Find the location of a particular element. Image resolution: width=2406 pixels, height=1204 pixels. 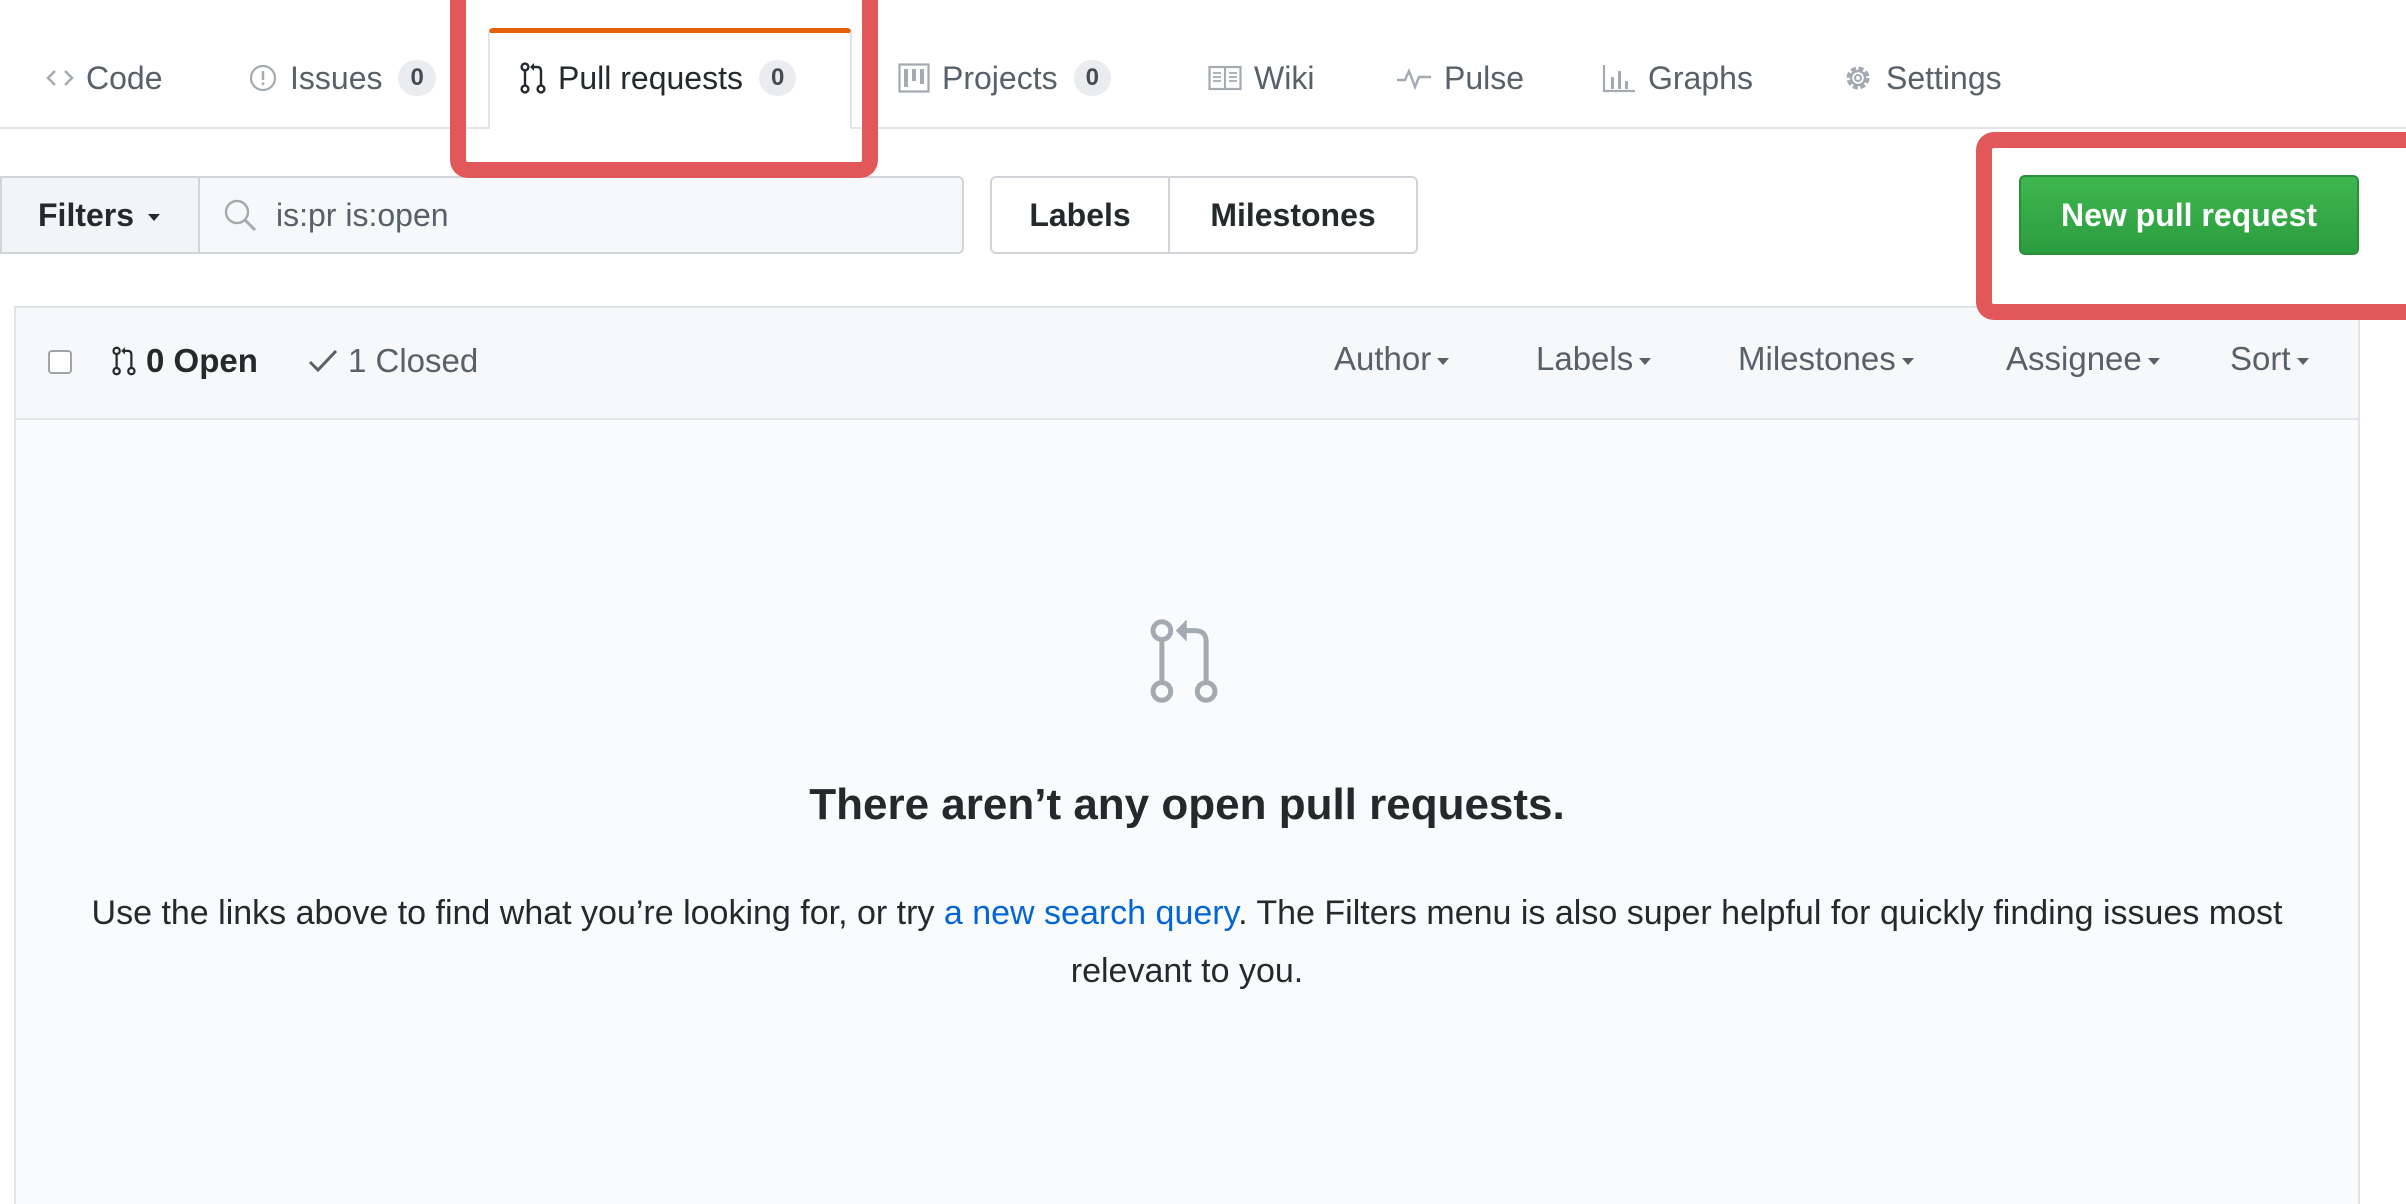

tab-label: Projects is located at coordinates (1000, 77).